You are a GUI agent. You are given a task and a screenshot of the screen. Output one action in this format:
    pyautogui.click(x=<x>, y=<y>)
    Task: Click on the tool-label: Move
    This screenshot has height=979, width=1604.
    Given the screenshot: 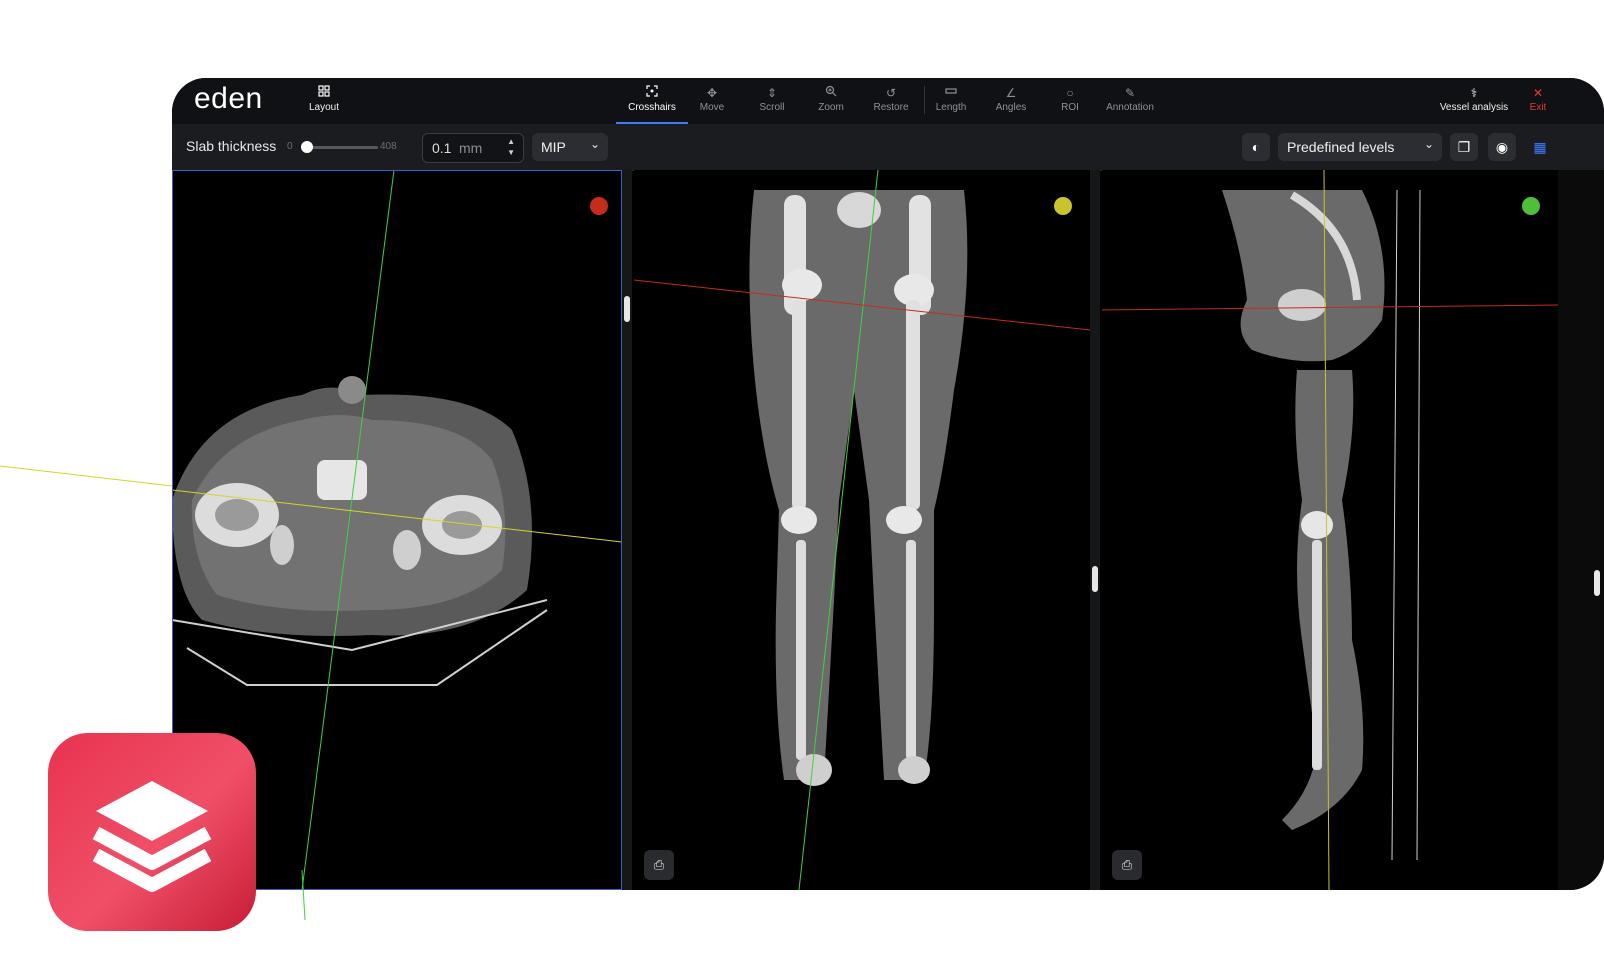 What is the action you would take?
    pyautogui.click(x=712, y=107)
    